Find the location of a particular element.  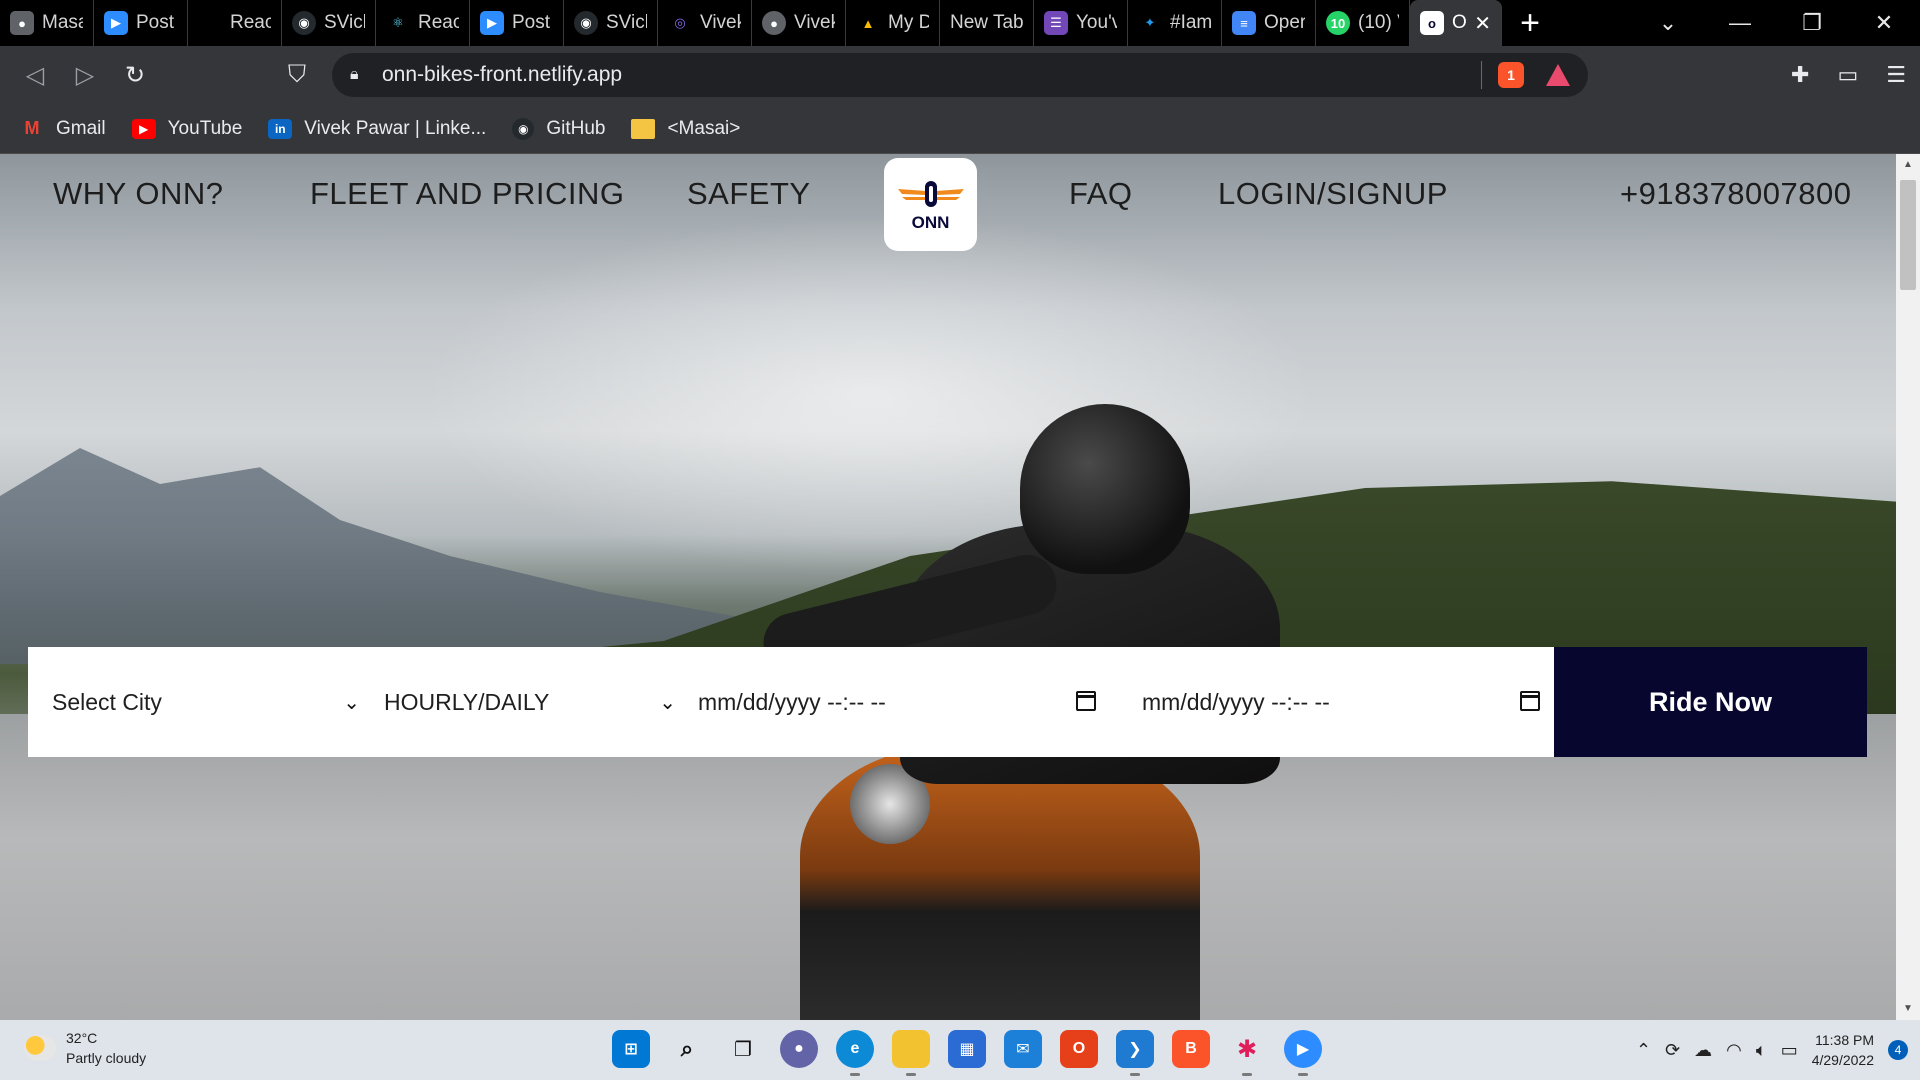

page-scrollbar: ▲ ▼ is located at coordinates (1908, 587).